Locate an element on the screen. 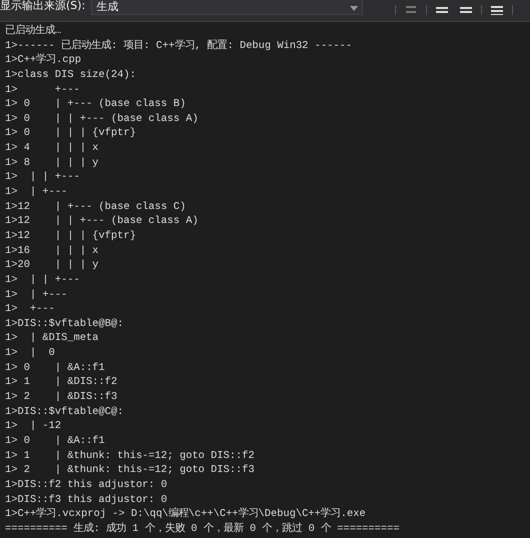 The height and width of the screenshot is (538, 530). output-line: 1> | &DIS_meta is located at coordinates (52, 338).